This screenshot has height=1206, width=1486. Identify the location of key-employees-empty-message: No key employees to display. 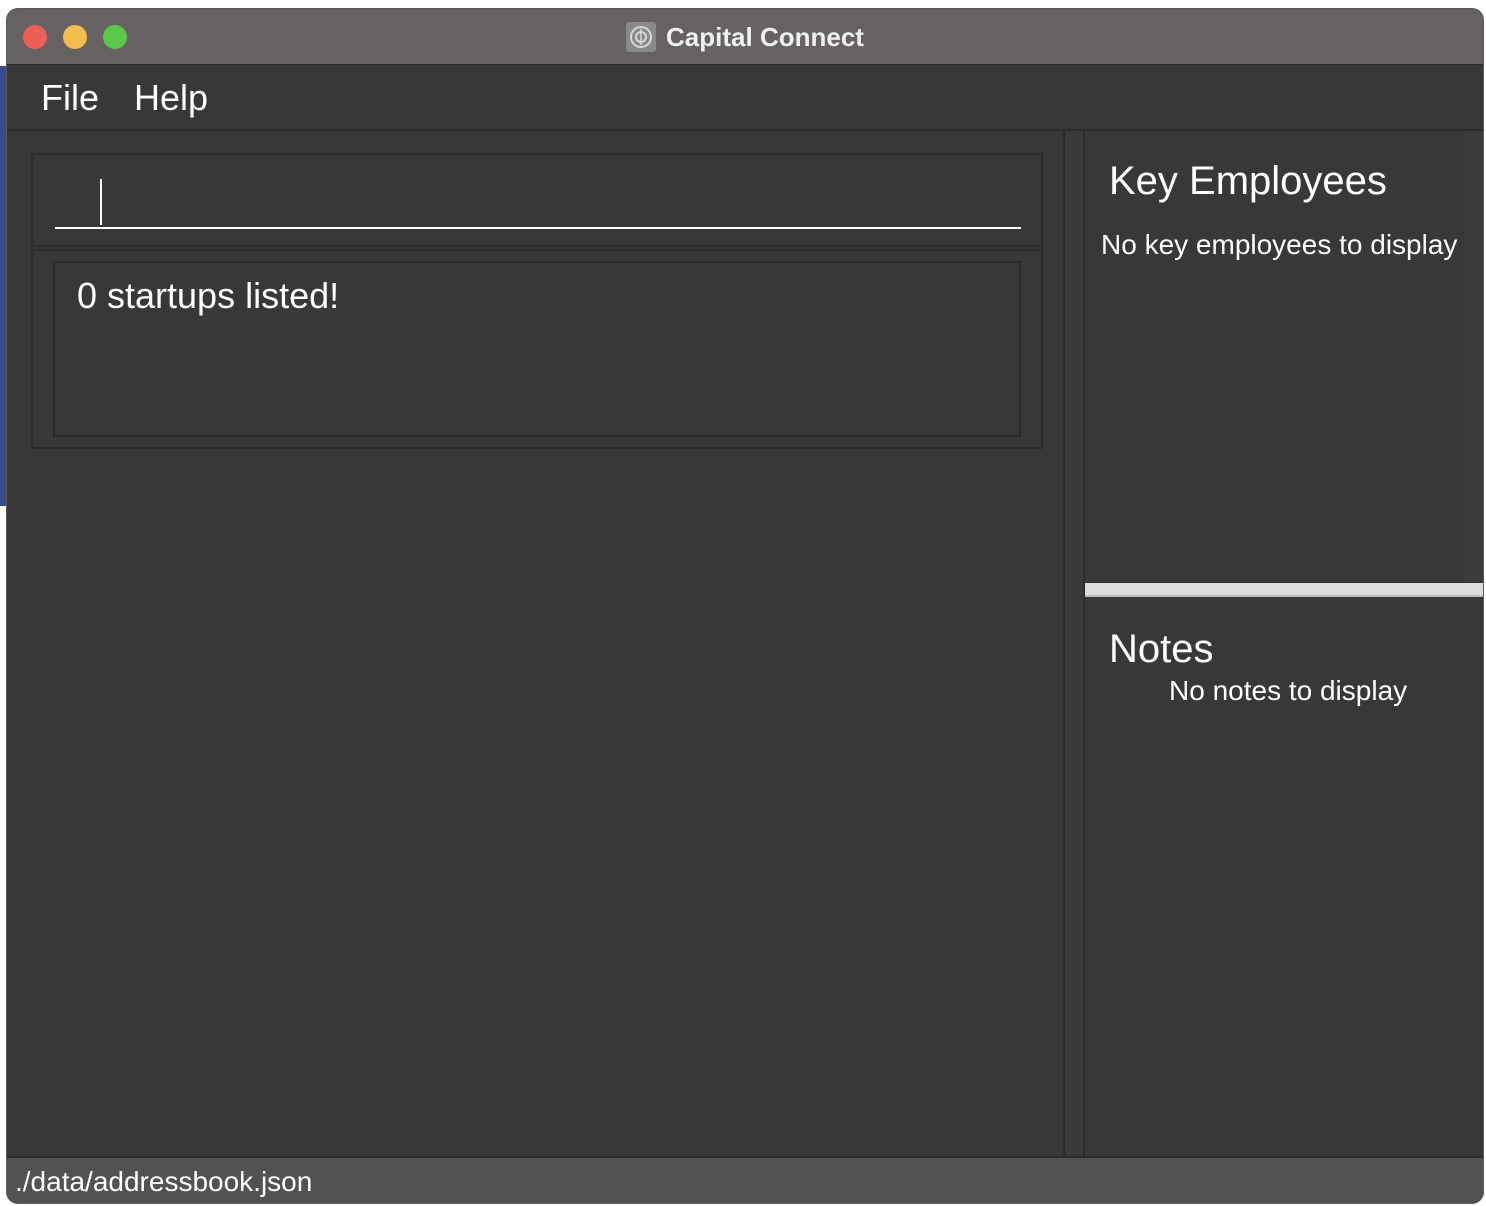
(1279, 244).